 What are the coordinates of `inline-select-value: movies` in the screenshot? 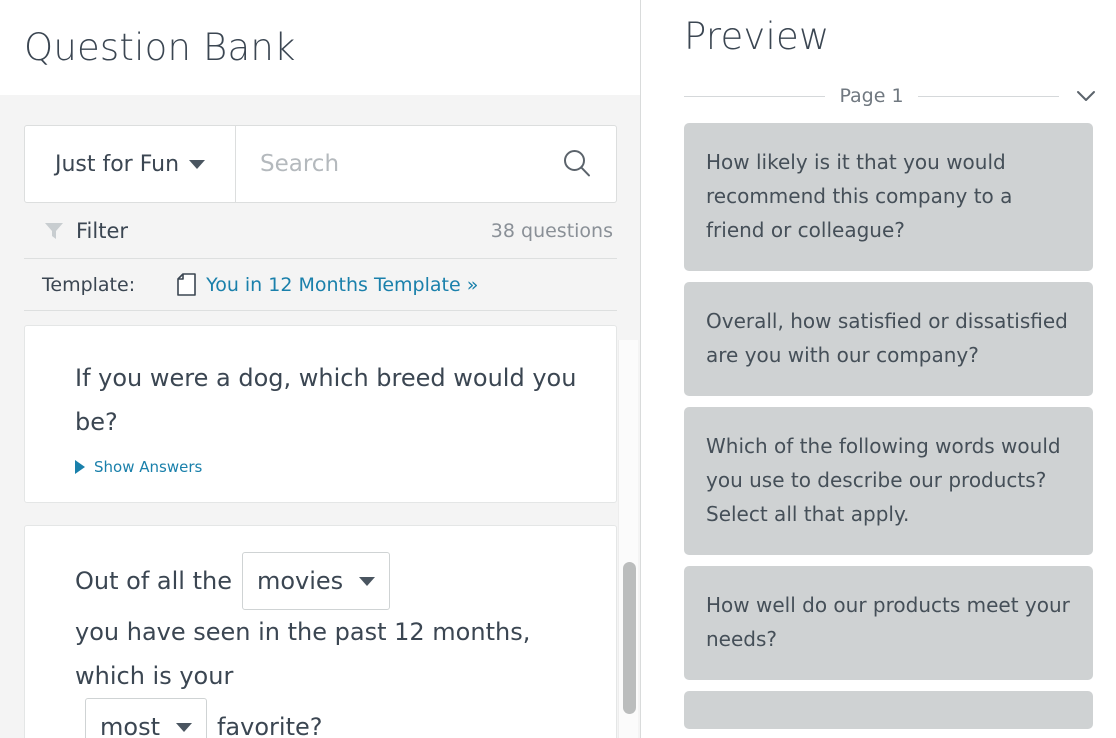 It's located at (300, 581).